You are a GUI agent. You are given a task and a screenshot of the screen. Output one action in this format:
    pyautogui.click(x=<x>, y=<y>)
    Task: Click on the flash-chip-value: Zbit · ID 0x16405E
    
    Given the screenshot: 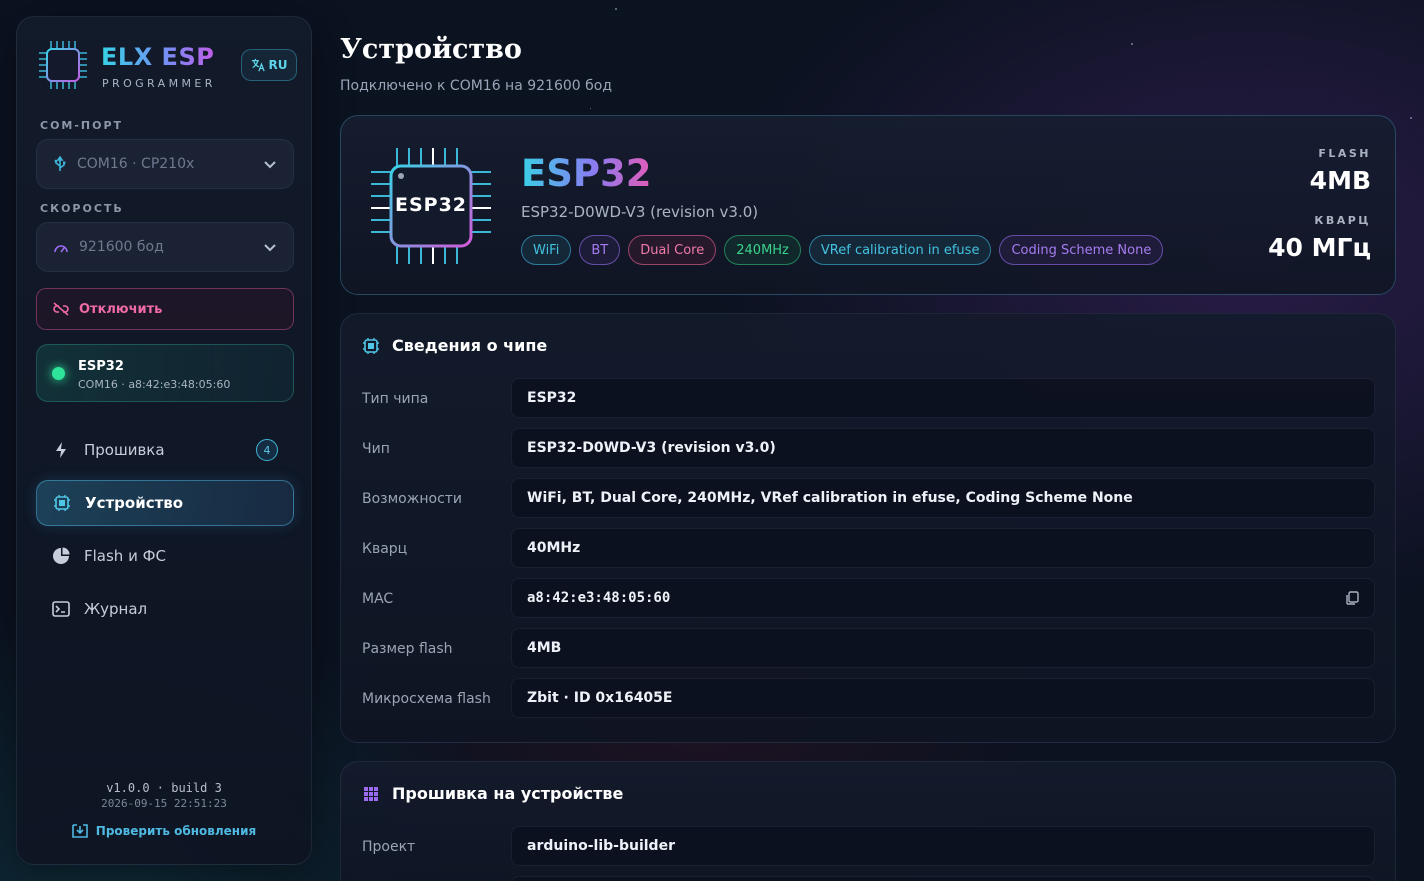 What is the action you would take?
    pyautogui.click(x=943, y=698)
    